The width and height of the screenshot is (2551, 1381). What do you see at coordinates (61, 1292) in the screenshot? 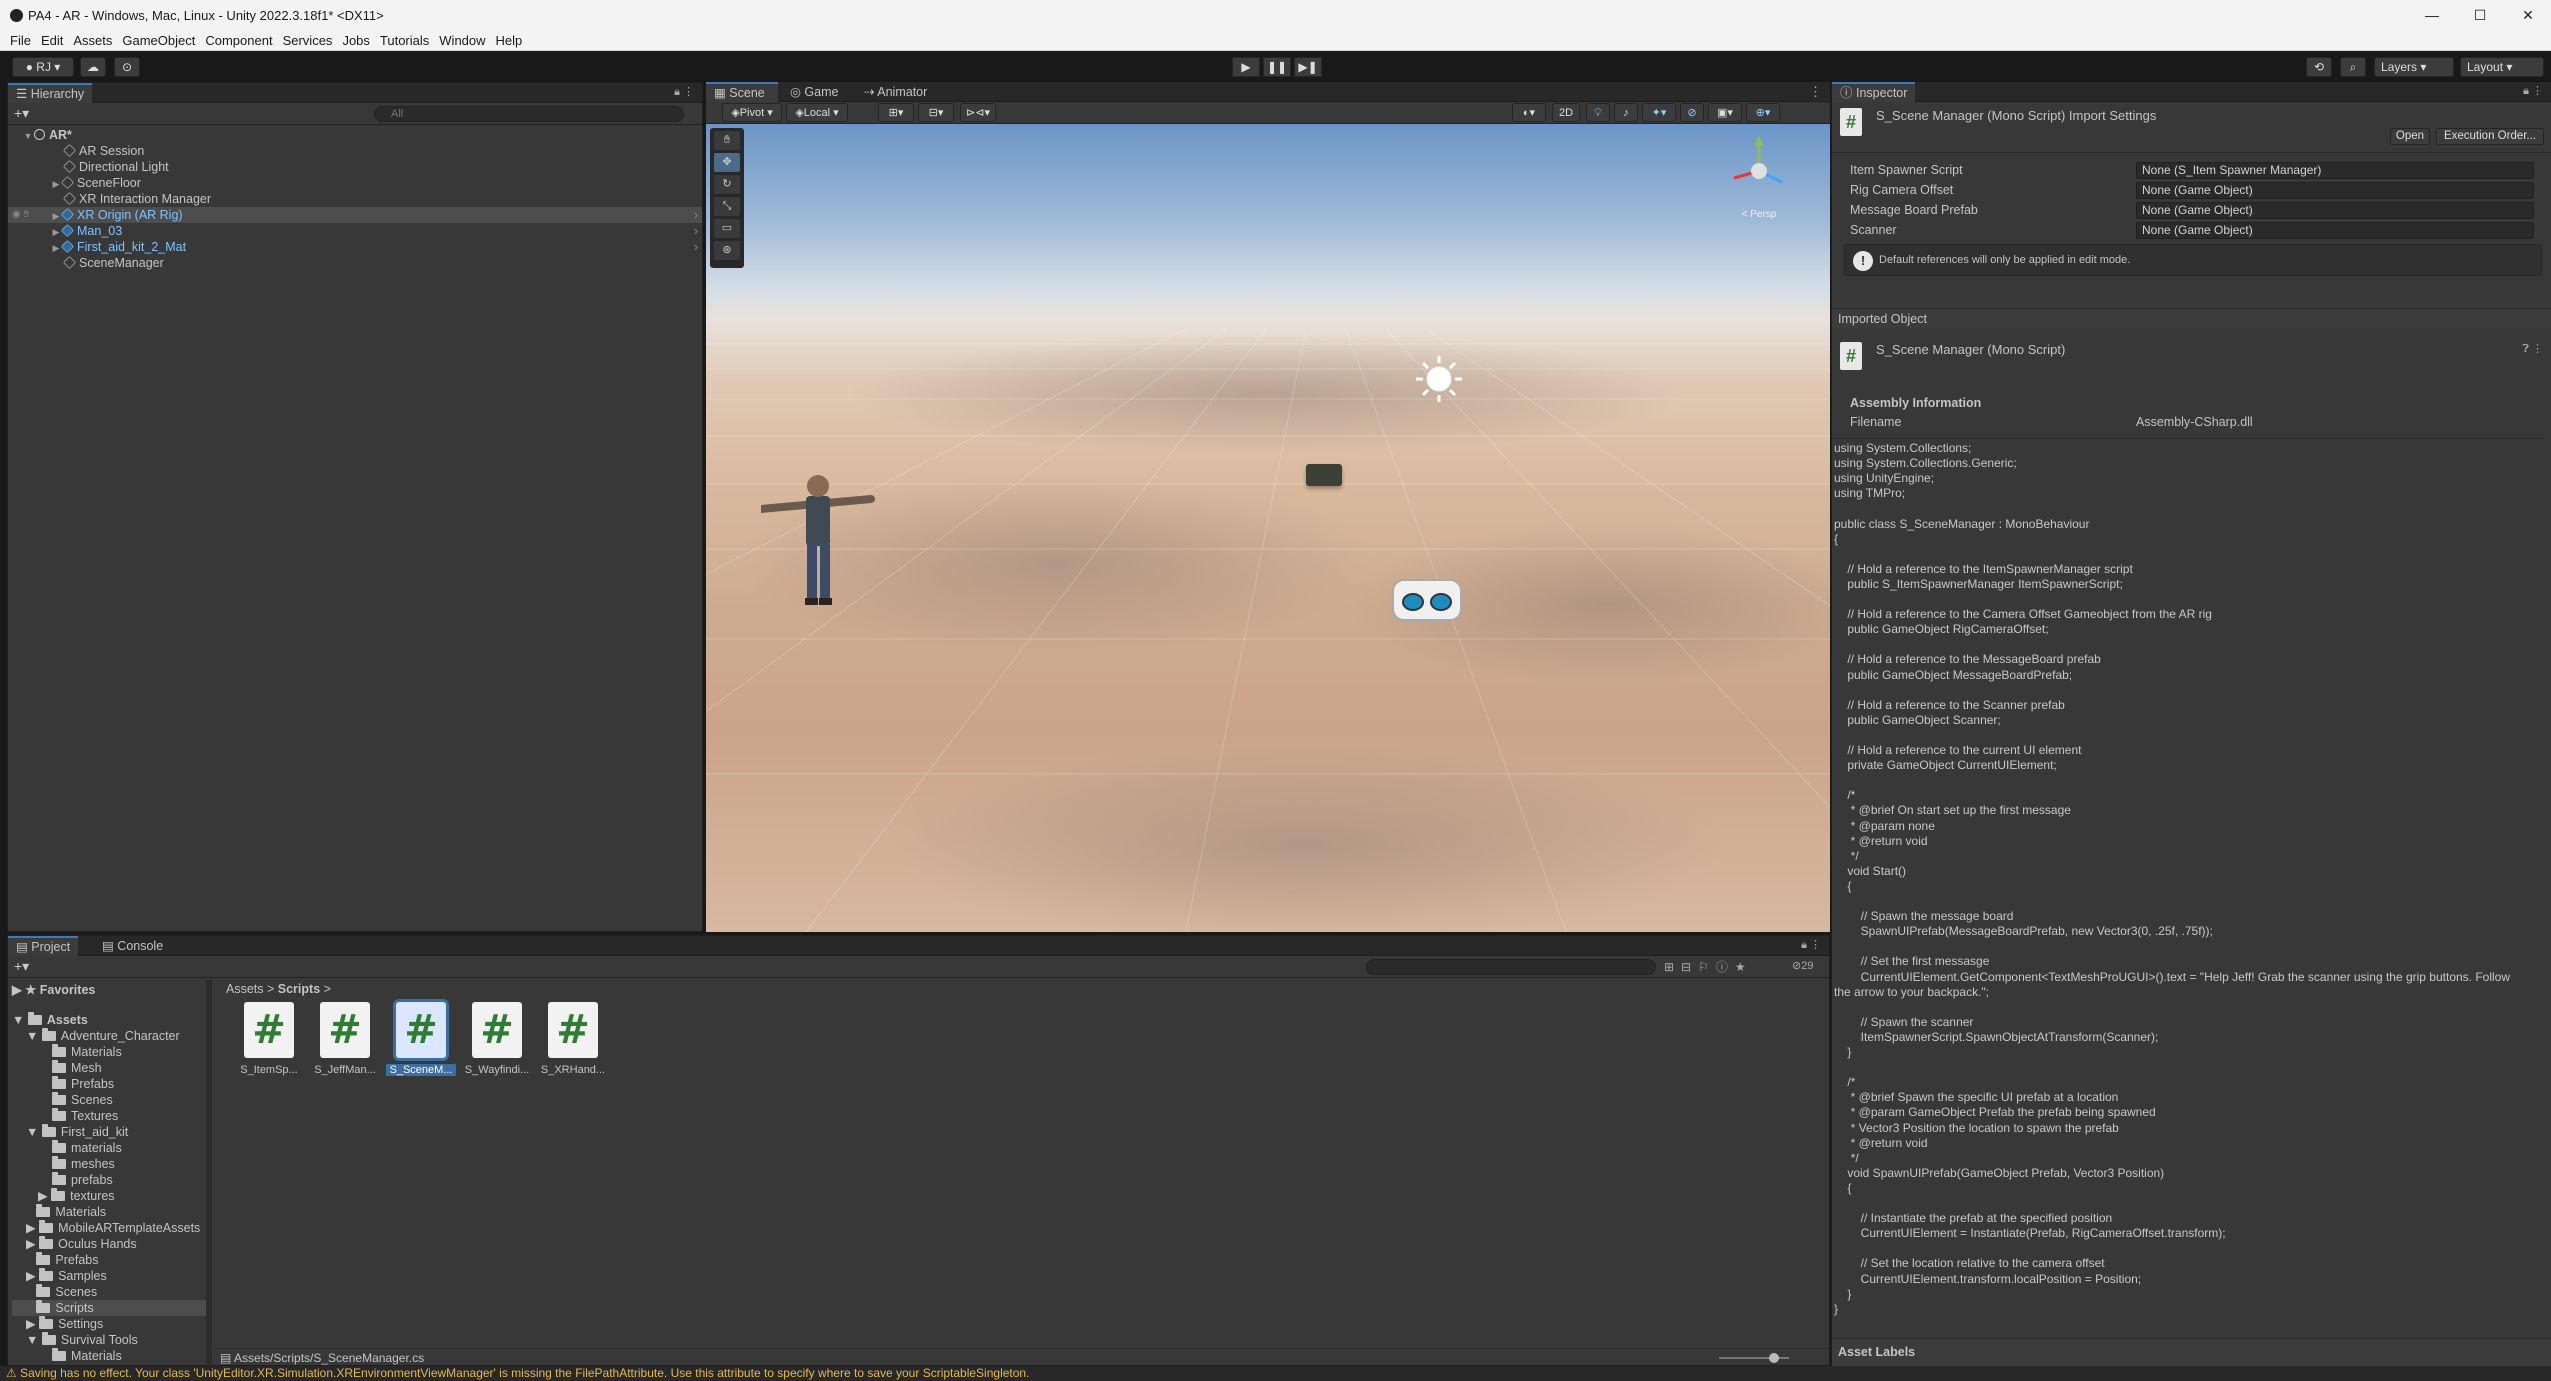
I see `tree-scenes-root: Scenes` at bounding box center [61, 1292].